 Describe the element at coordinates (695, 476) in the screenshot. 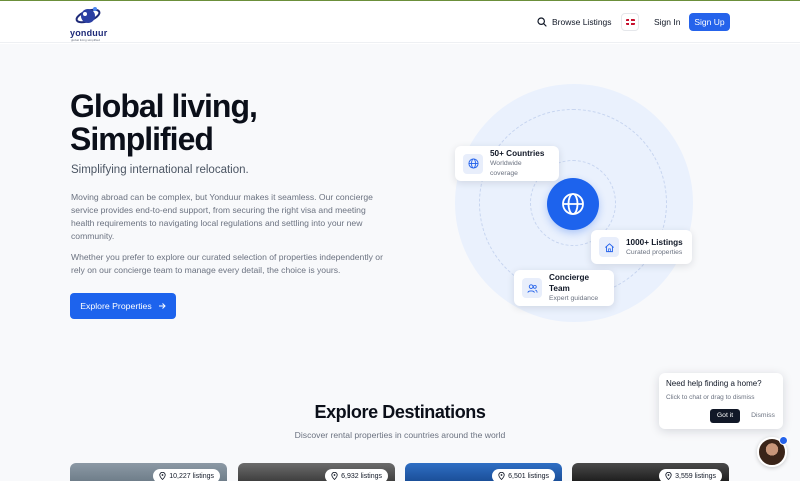

I see `listings-count: 3,559 listings` at that location.